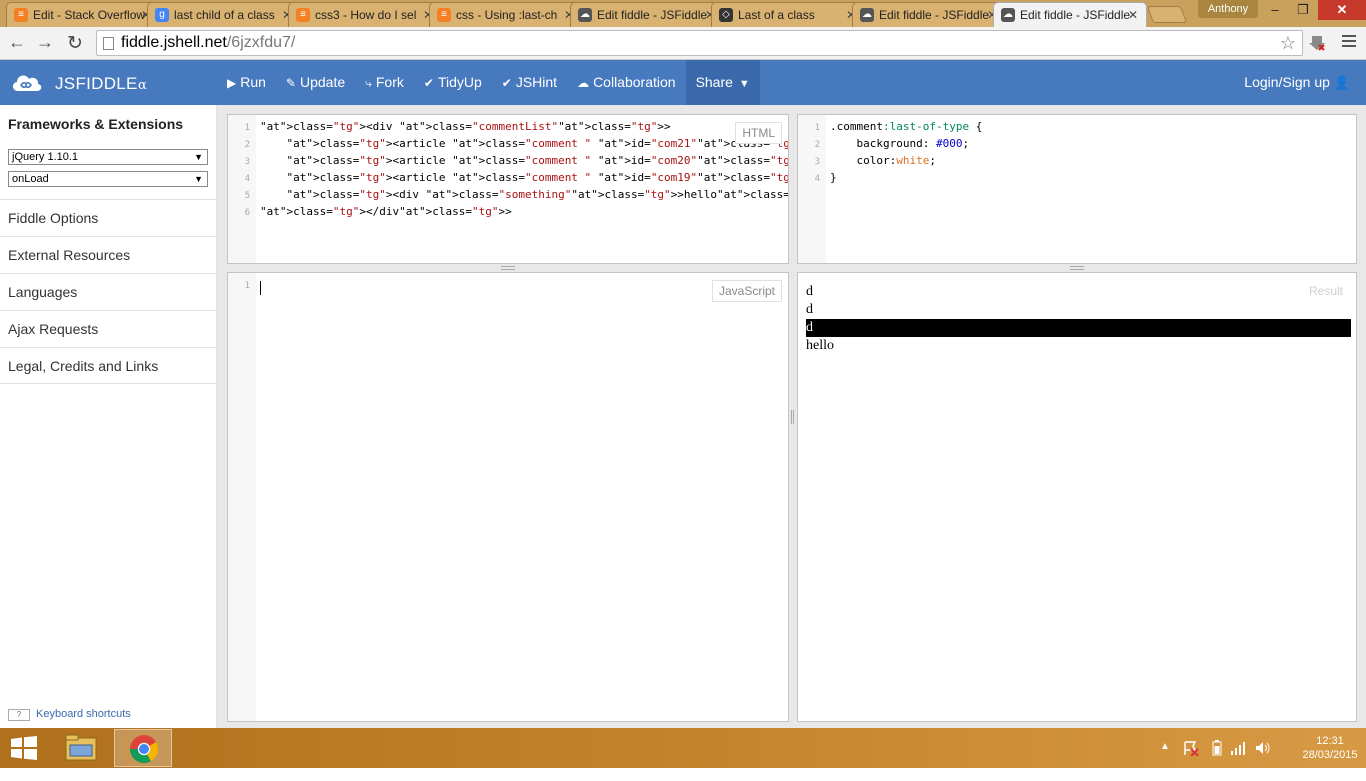 This screenshot has height=781, width=1366. Describe the element at coordinates (1297, 82) in the screenshot. I see `login-button: Login/Sign up 👤` at that location.